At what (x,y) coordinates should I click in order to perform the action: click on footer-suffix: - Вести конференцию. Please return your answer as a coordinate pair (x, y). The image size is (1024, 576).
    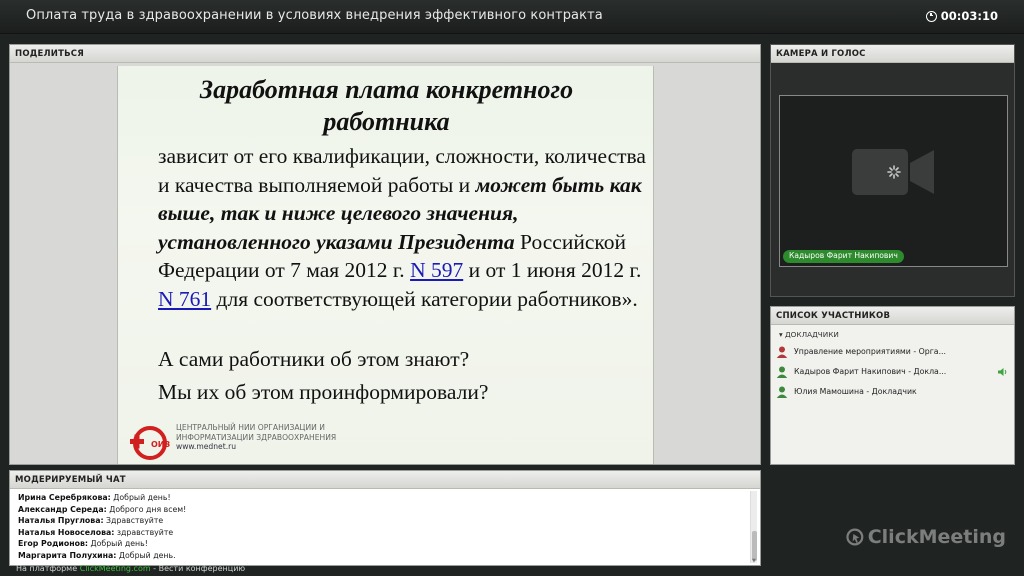
    Looking at the image, I should click on (198, 568).